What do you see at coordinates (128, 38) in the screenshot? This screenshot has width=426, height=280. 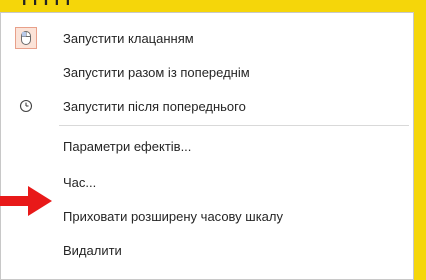 I see `menu-item-label: Запустити клацанням` at bounding box center [128, 38].